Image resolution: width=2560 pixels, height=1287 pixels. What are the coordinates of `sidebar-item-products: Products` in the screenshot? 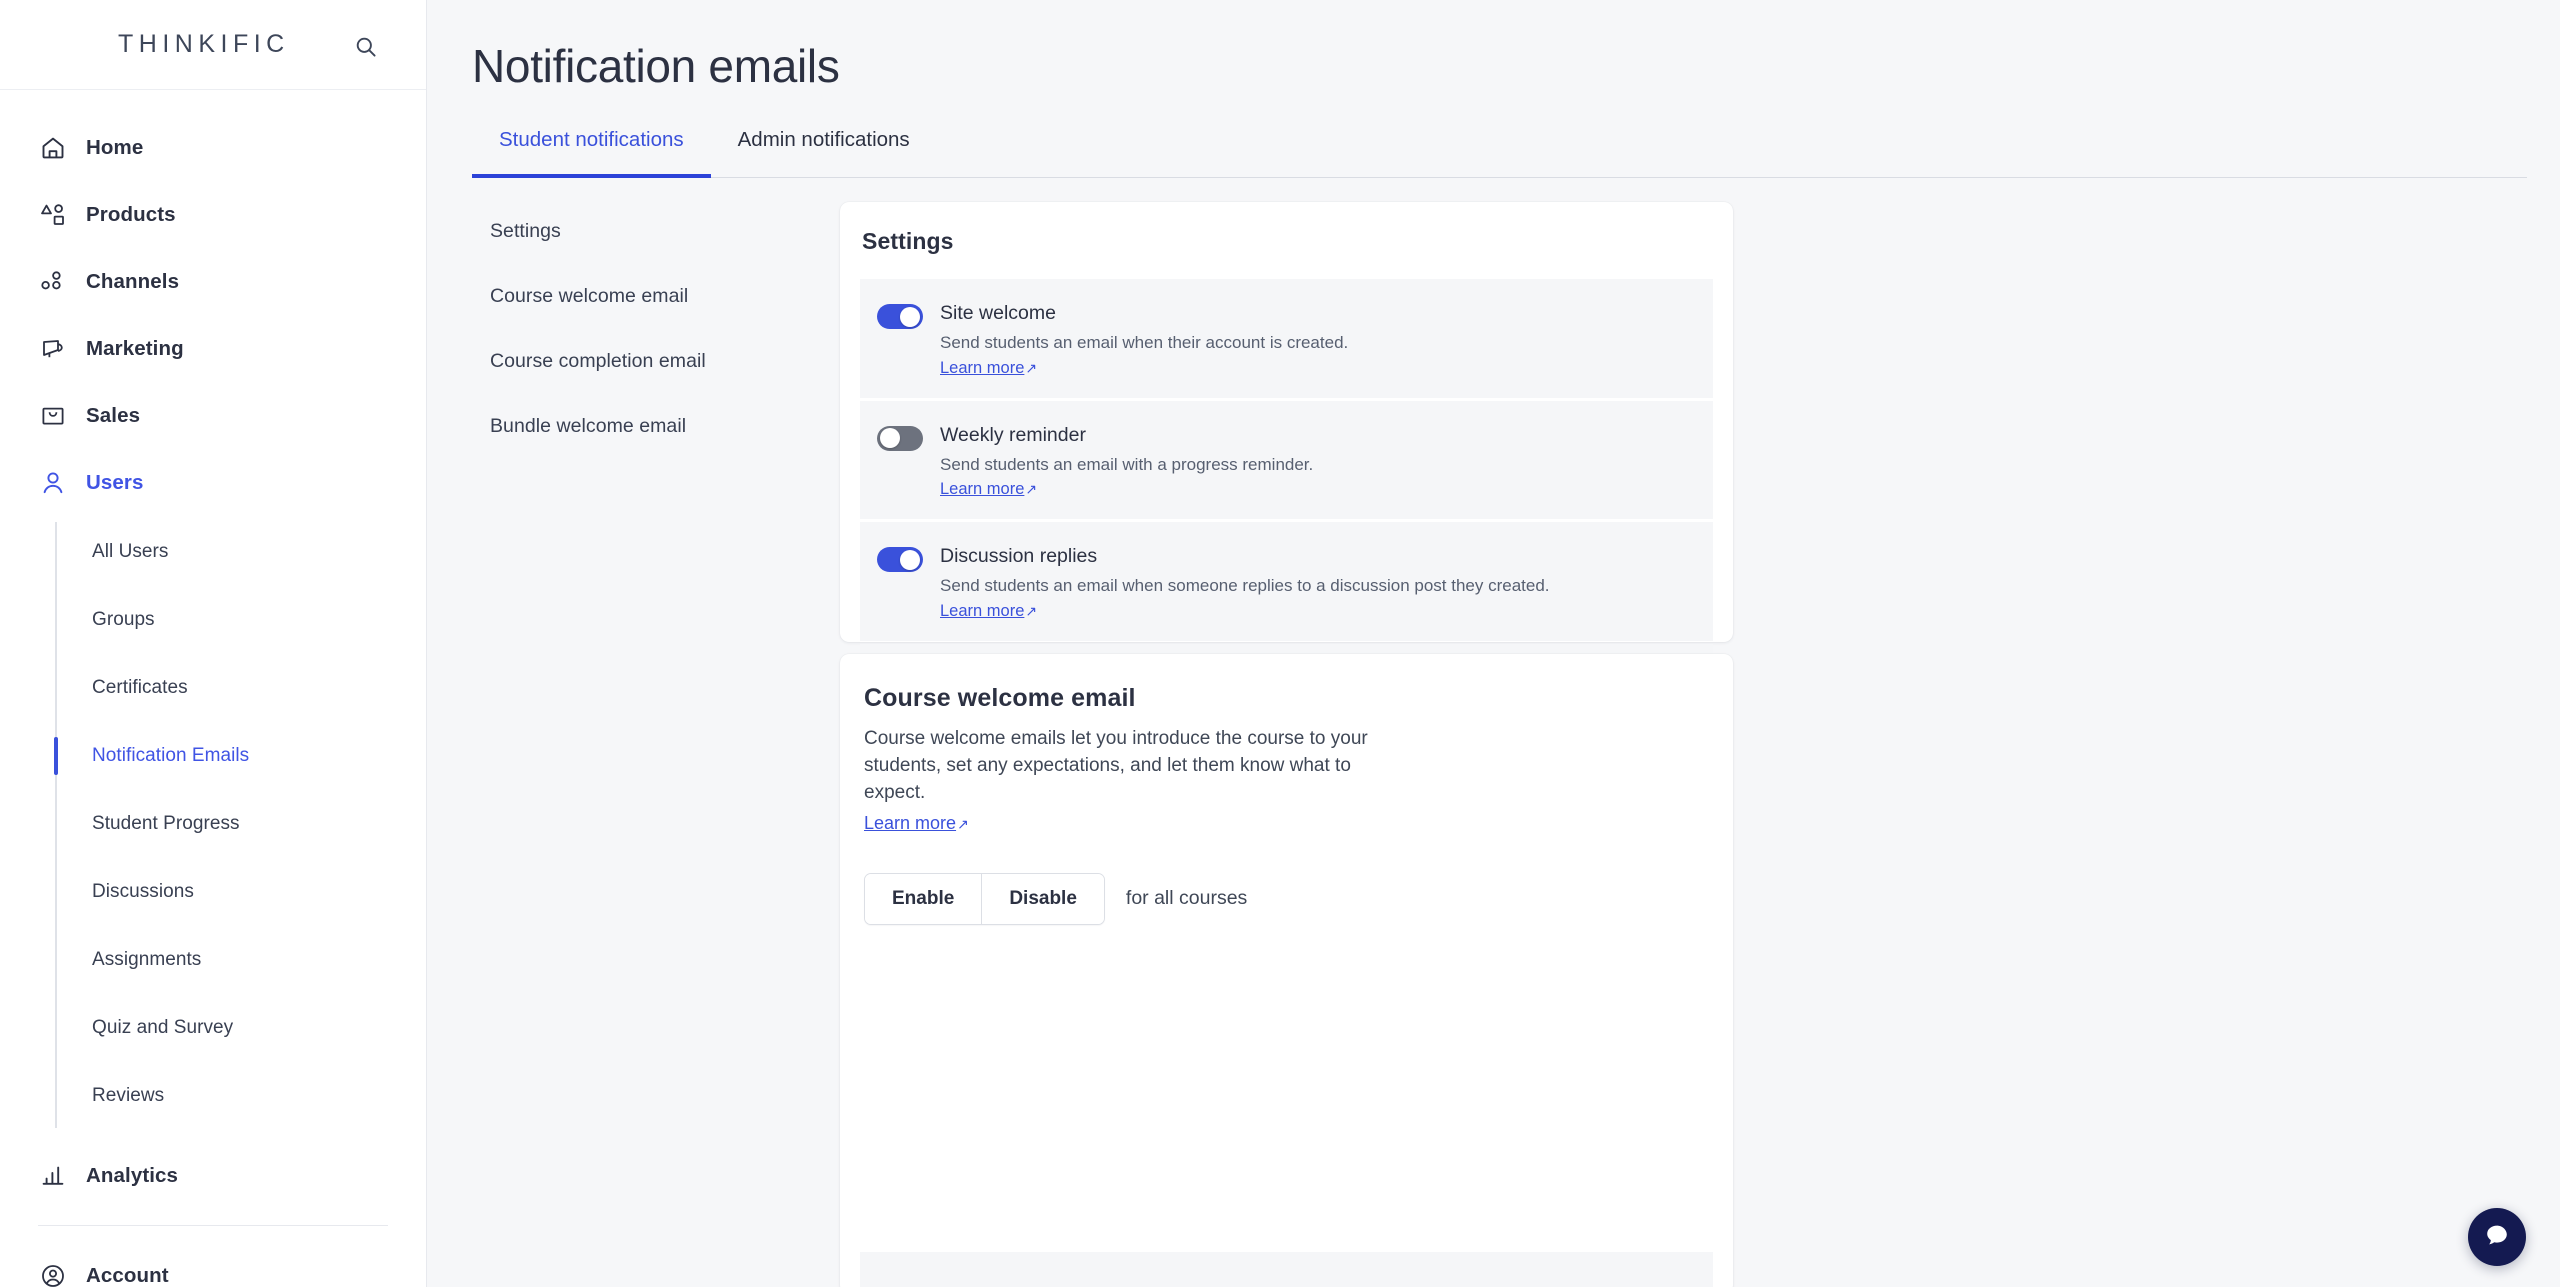 It's located at (213, 214).